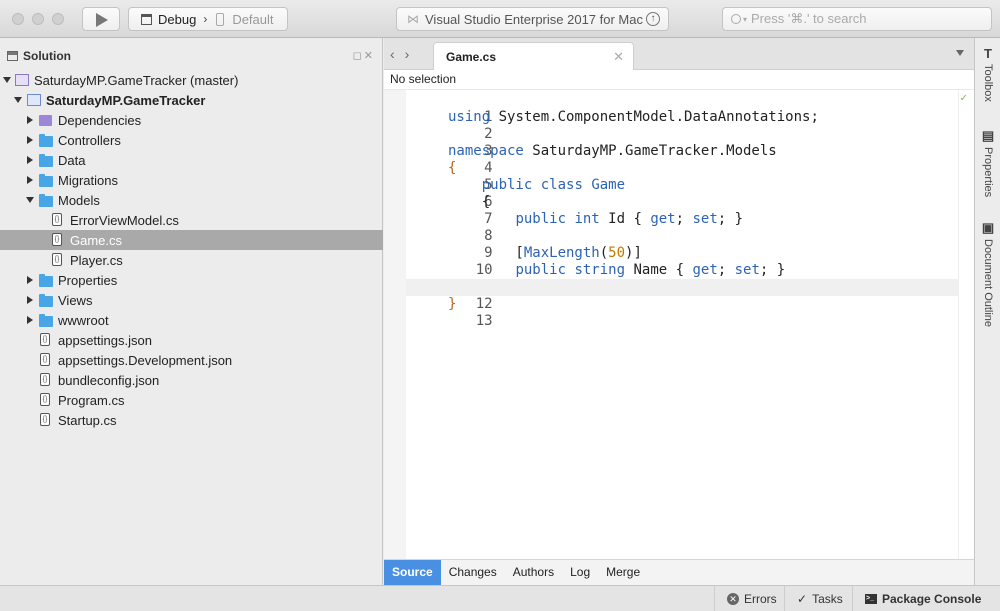  I want to click on package-console-button: >_ Package Console, so click(926, 598).